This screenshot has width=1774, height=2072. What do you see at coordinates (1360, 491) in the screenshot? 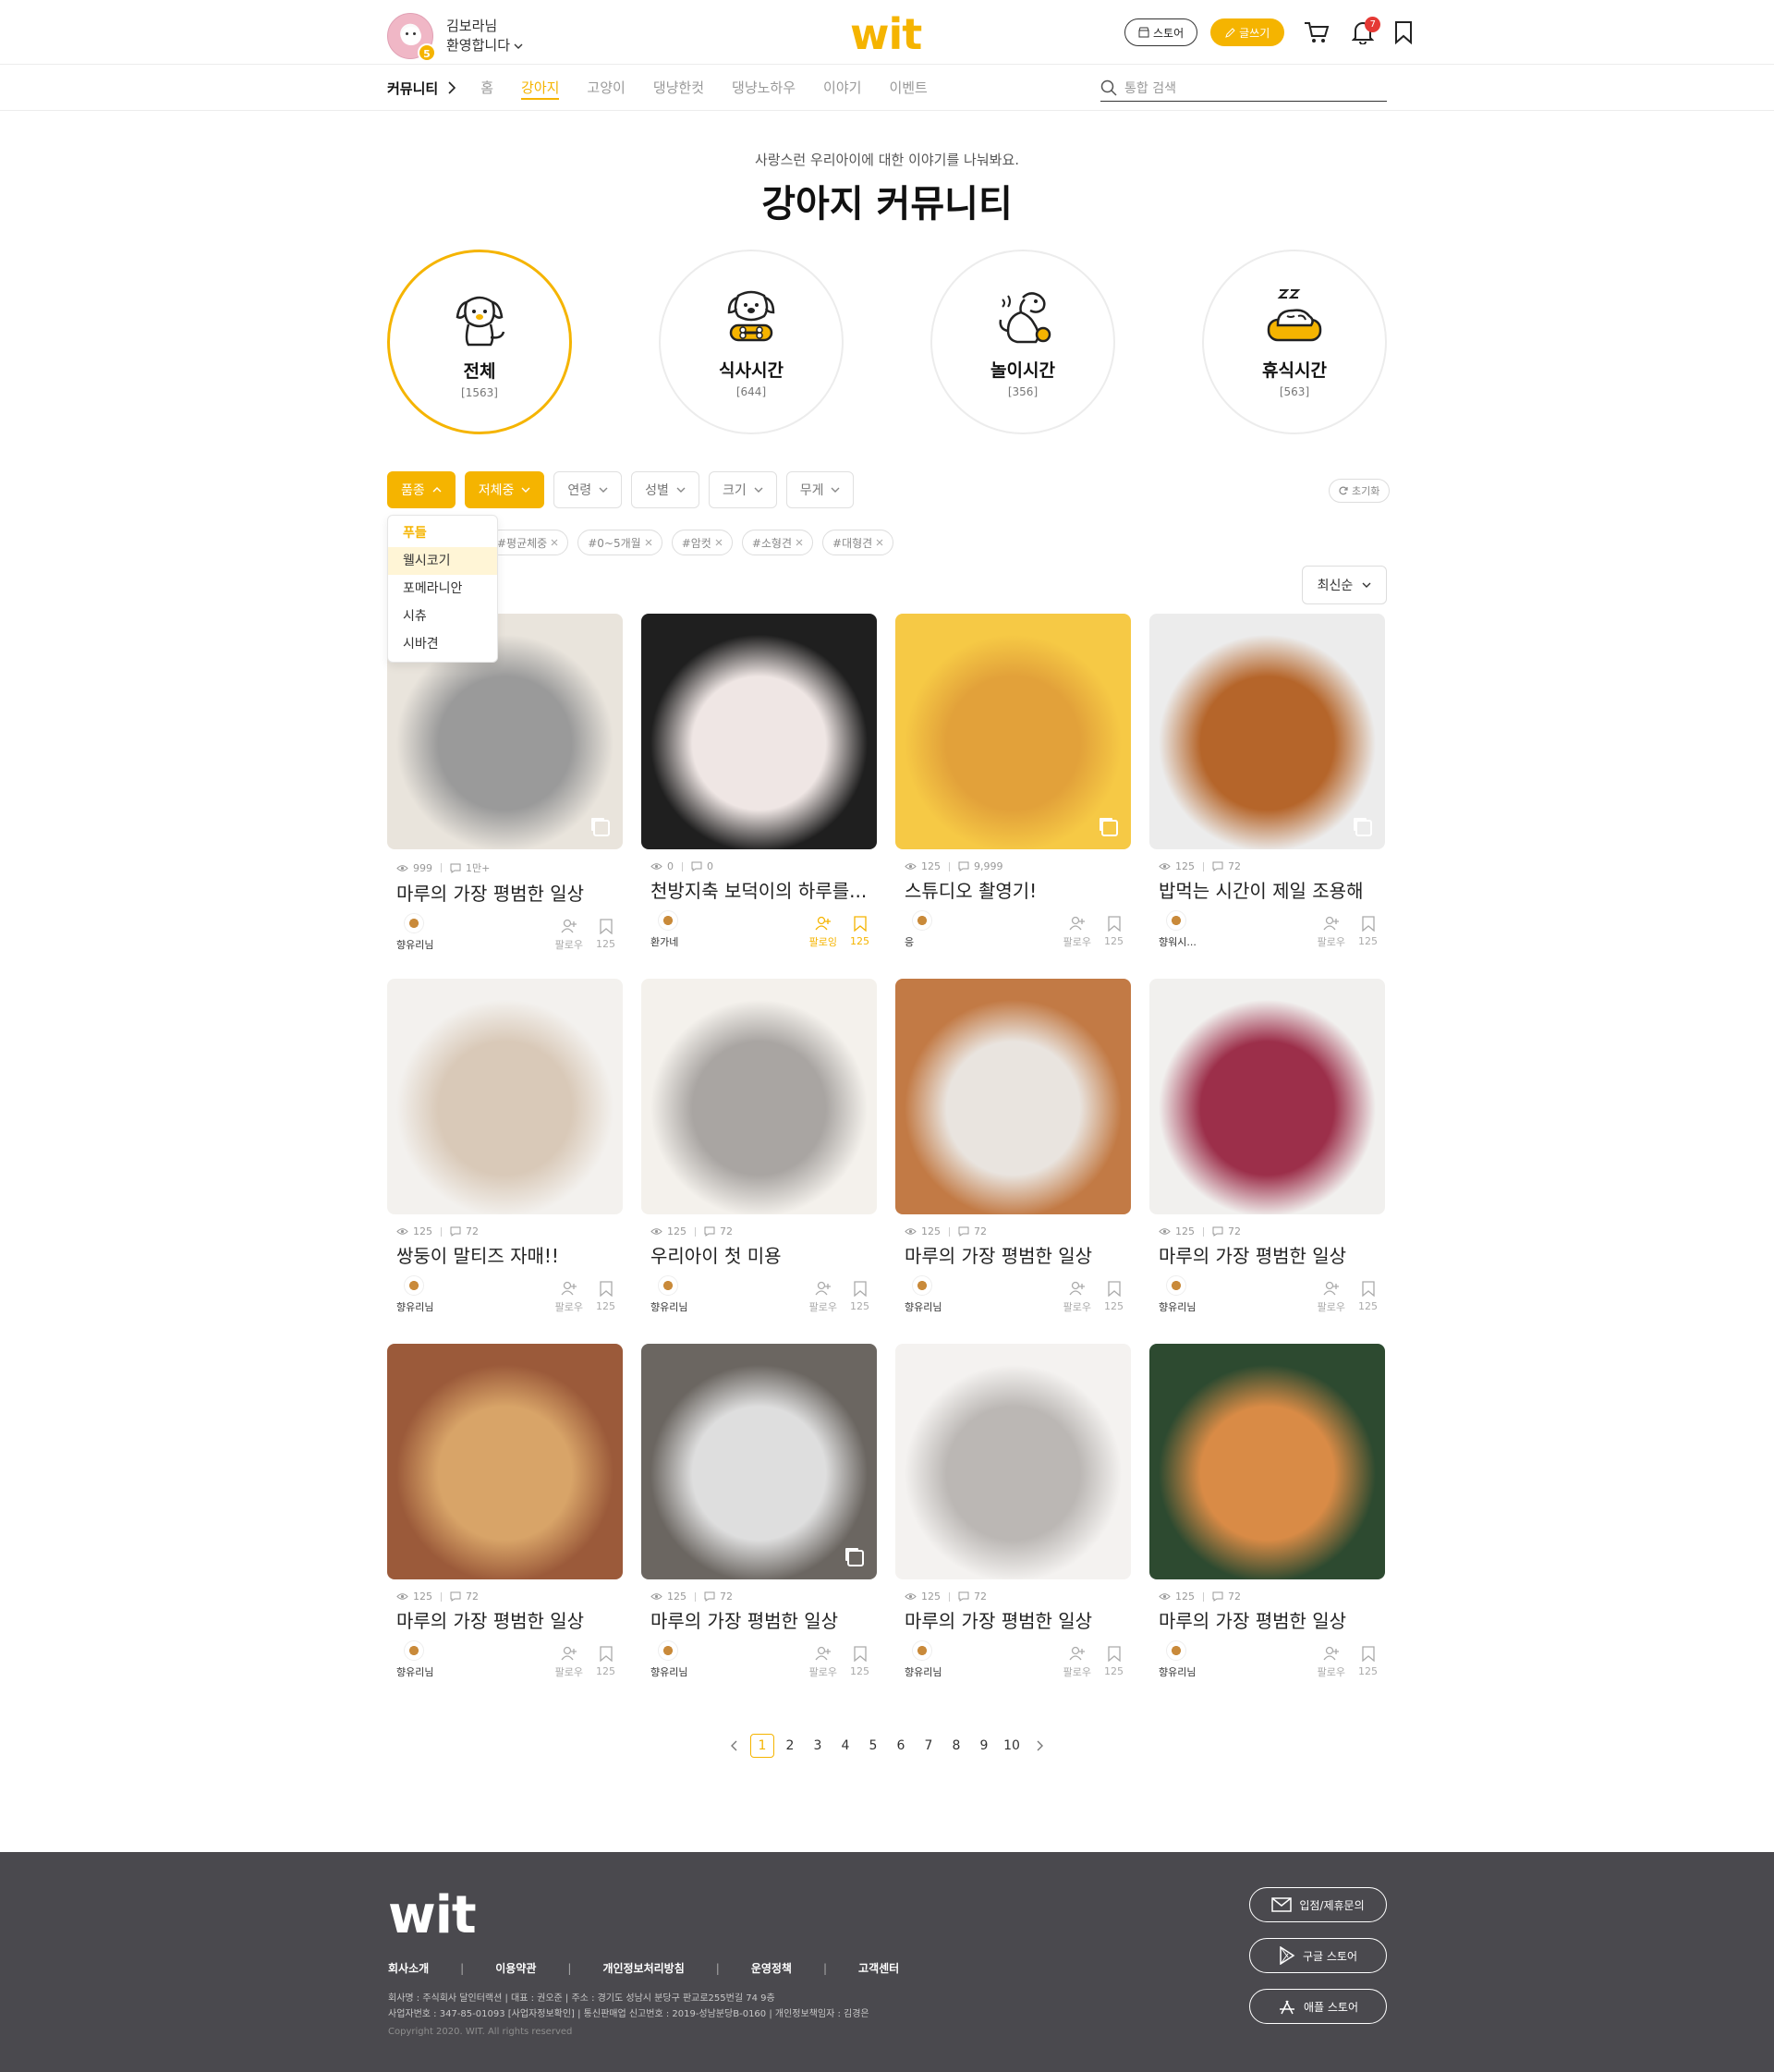
I see `reset-button: 초기화` at bounding box center [1360, 491].